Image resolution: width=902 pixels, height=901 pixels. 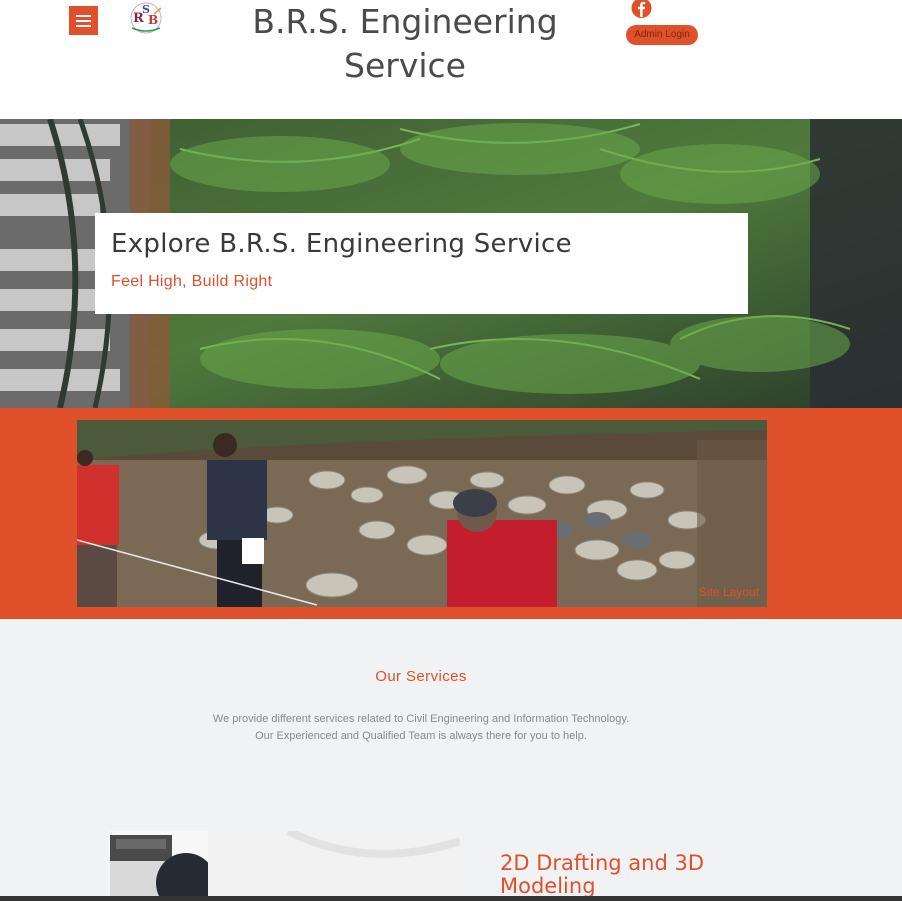 What do you see at coordinates (630, 875) in the screenshot?
I see `service-title-drafting-modeling: 2D Drafting and 3D Modeling` at bounding box center [630, 875].